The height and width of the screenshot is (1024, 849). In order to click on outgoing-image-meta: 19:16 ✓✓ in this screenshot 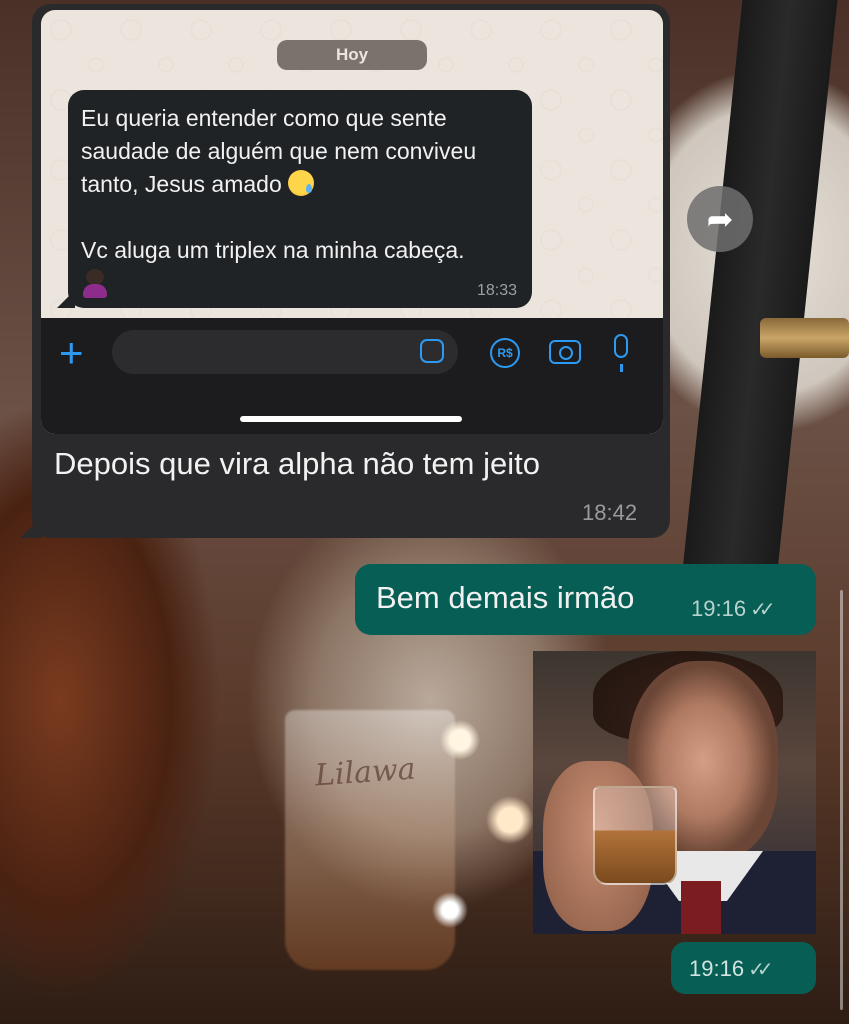, I will do `click(743, 968)`.